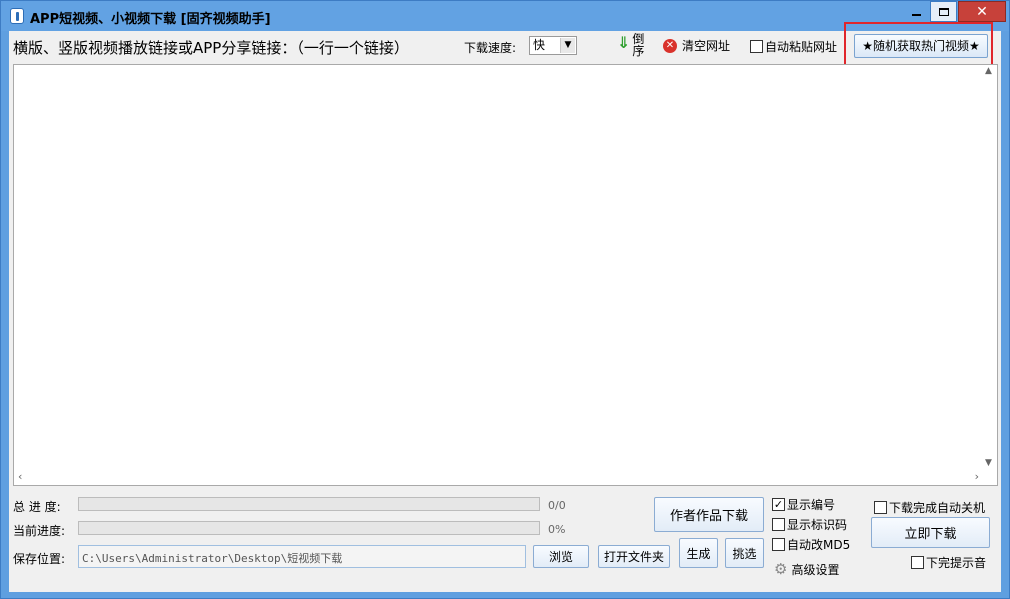  I want to click on sound-option: 下完提示音, so click(948, 562).